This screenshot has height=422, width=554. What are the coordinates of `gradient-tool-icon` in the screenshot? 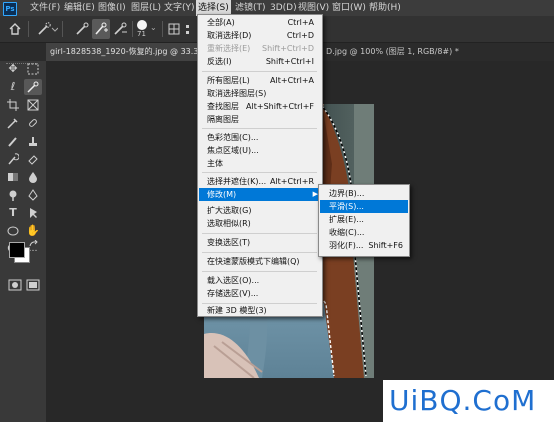 It's located at (13, 177).